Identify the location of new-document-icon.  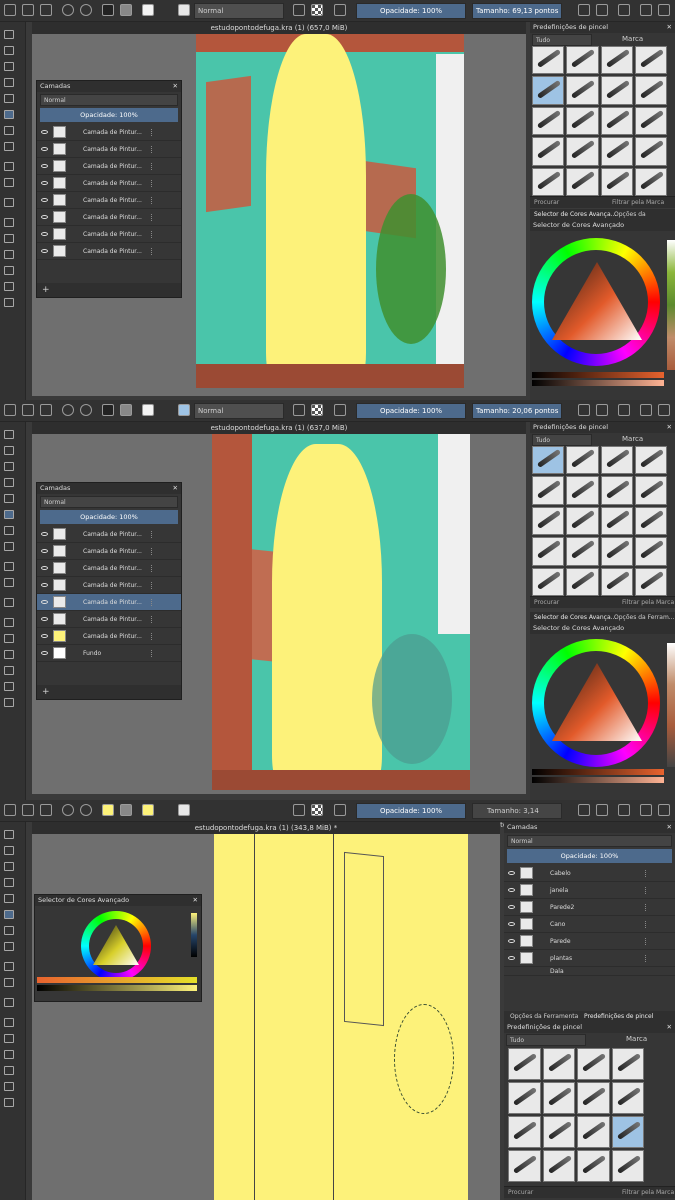
(10, 810).